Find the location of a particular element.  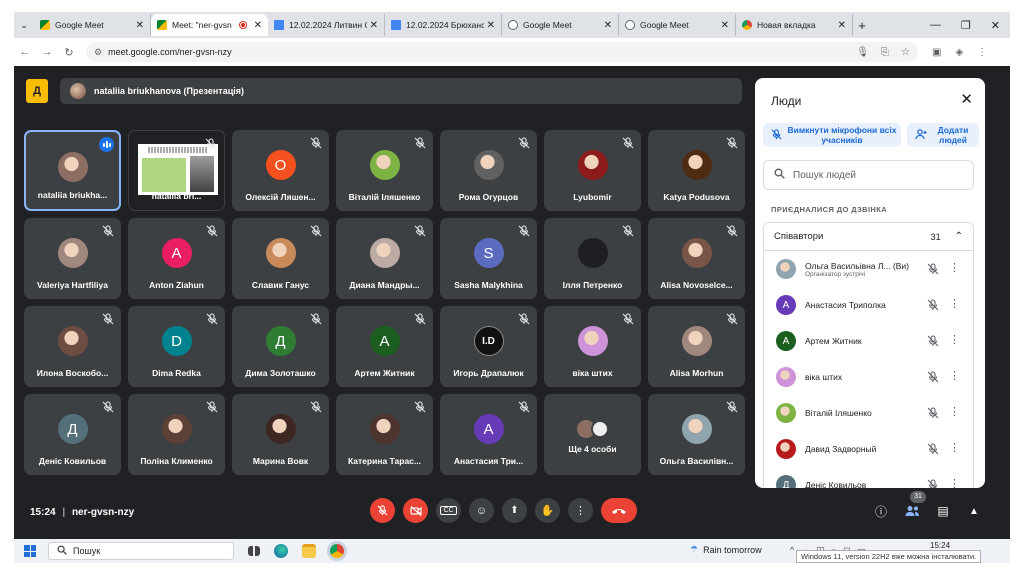

participant-tile: віка штих is located at coordinates (592, 346).